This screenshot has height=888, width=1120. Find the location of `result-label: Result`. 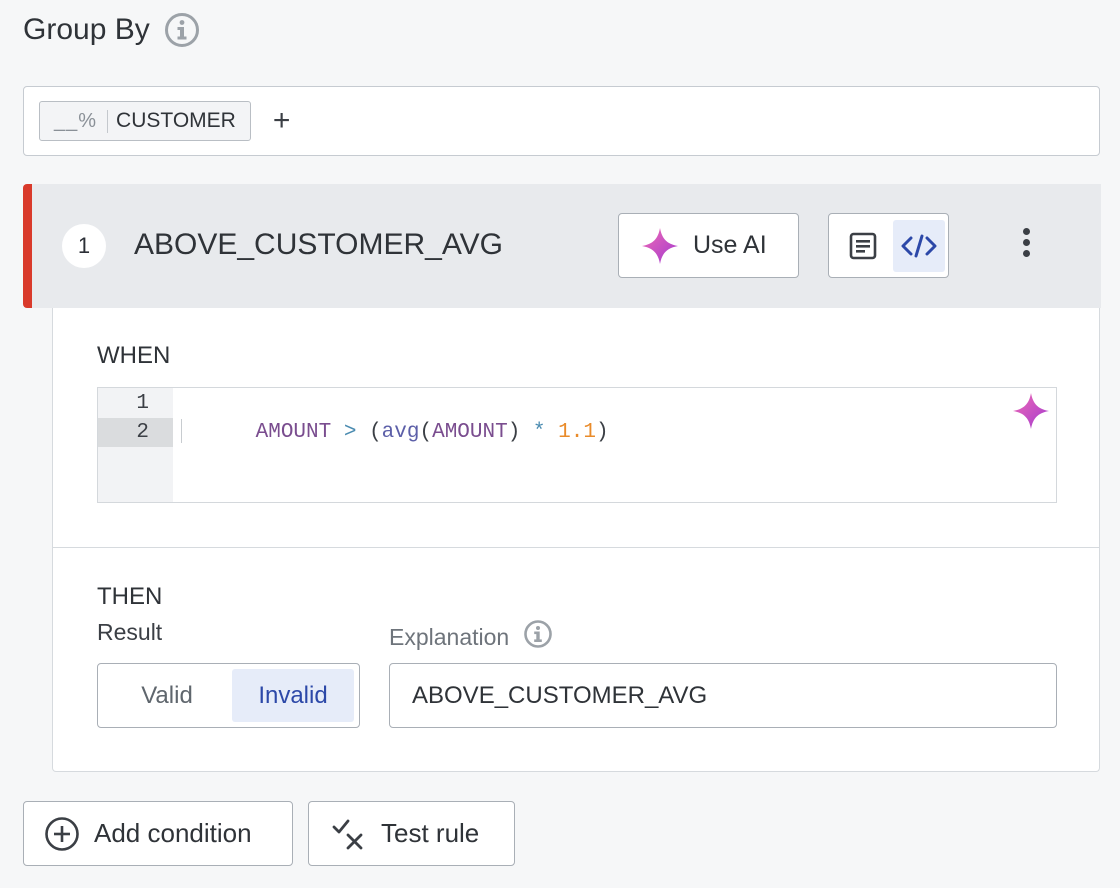

result-label: Result is located at coordinates (130, 632).